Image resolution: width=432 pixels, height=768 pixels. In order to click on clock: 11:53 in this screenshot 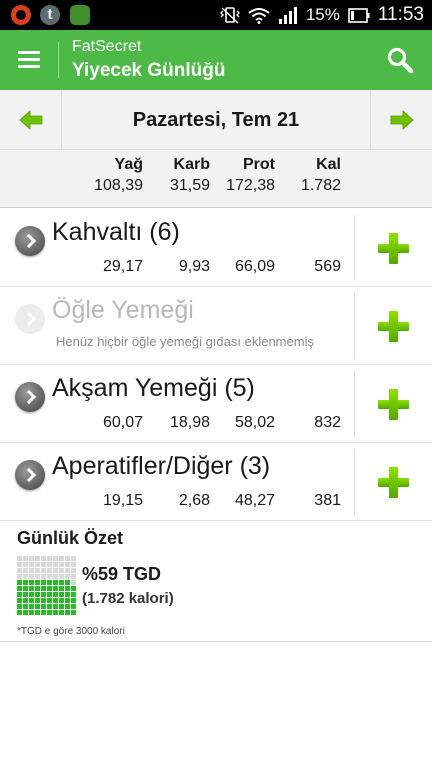, I will do `click(400, 14)`.